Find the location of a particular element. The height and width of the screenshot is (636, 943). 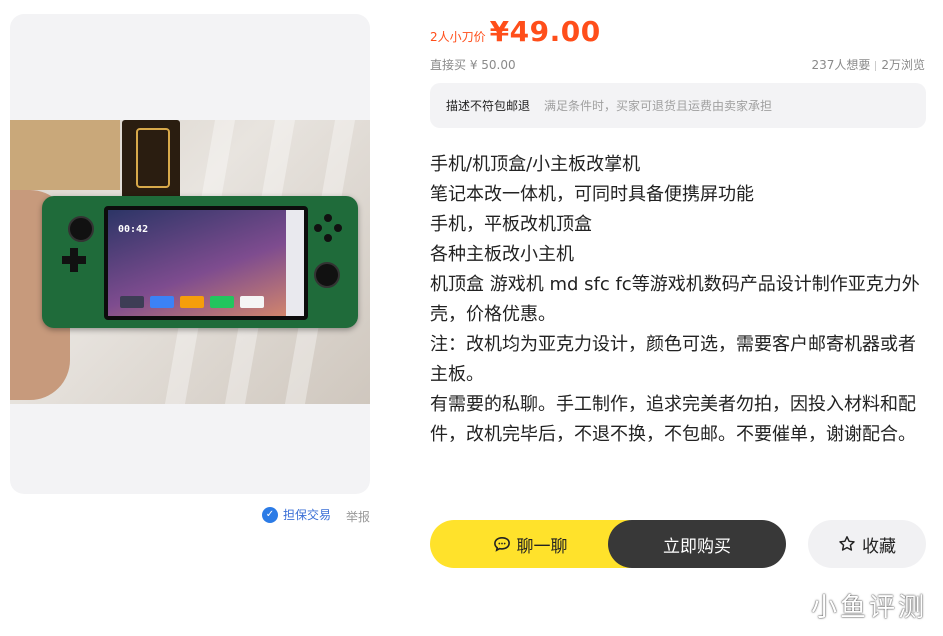

description-line: 注：改机均为亚克力设计，颜色可选，需要客户邮寄机器或者主板。 is located at coordinates (673, 359).